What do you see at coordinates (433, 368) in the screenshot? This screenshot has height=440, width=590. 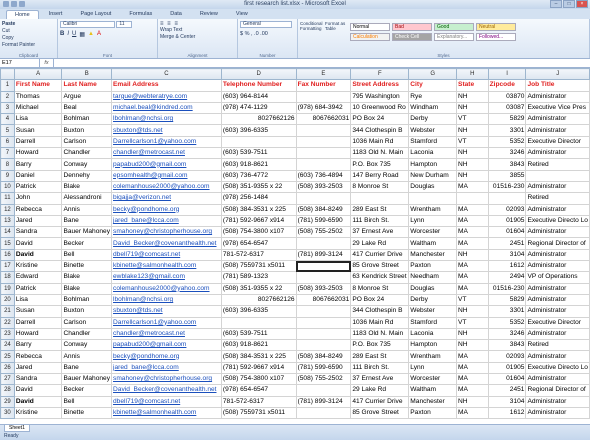 I see `cell-g26: Lynn` at bounding box center [433, 368].